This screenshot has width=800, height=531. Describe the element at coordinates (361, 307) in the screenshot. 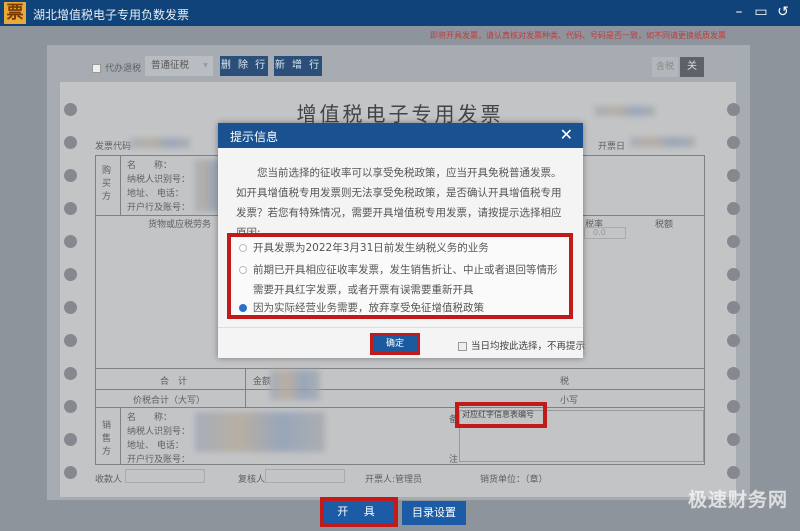

I see `reason-option-3: 因为实际经营业务需要，放弃享受免征增值税政策` at that location.